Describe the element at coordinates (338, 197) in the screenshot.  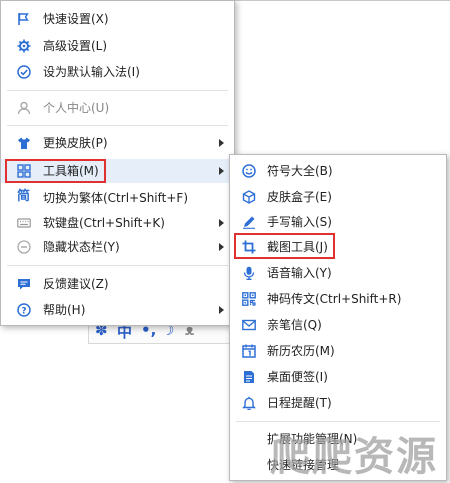
I see `submenu-item-skin-box: 皮肤盒子(E)` at that location.